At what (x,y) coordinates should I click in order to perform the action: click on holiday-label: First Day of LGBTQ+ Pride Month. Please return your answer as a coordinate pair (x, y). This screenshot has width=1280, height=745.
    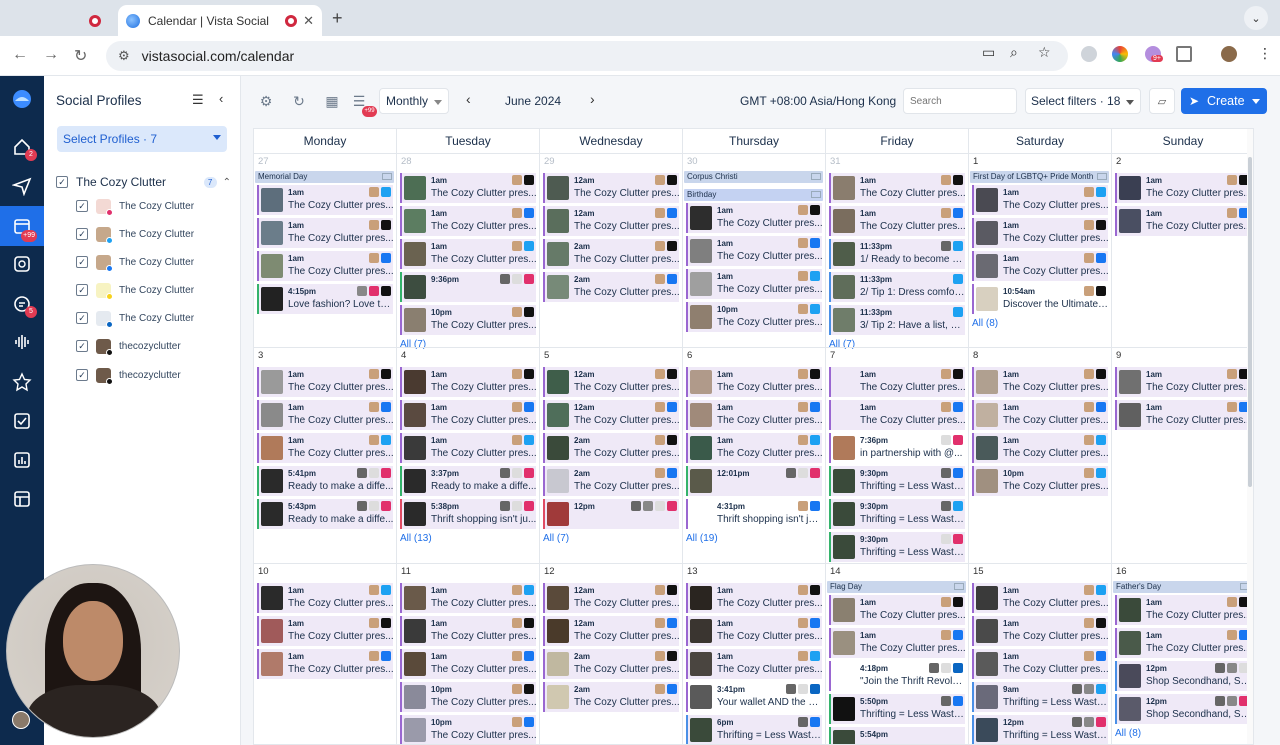
    Looking at the image, I should click on (1039, 177).